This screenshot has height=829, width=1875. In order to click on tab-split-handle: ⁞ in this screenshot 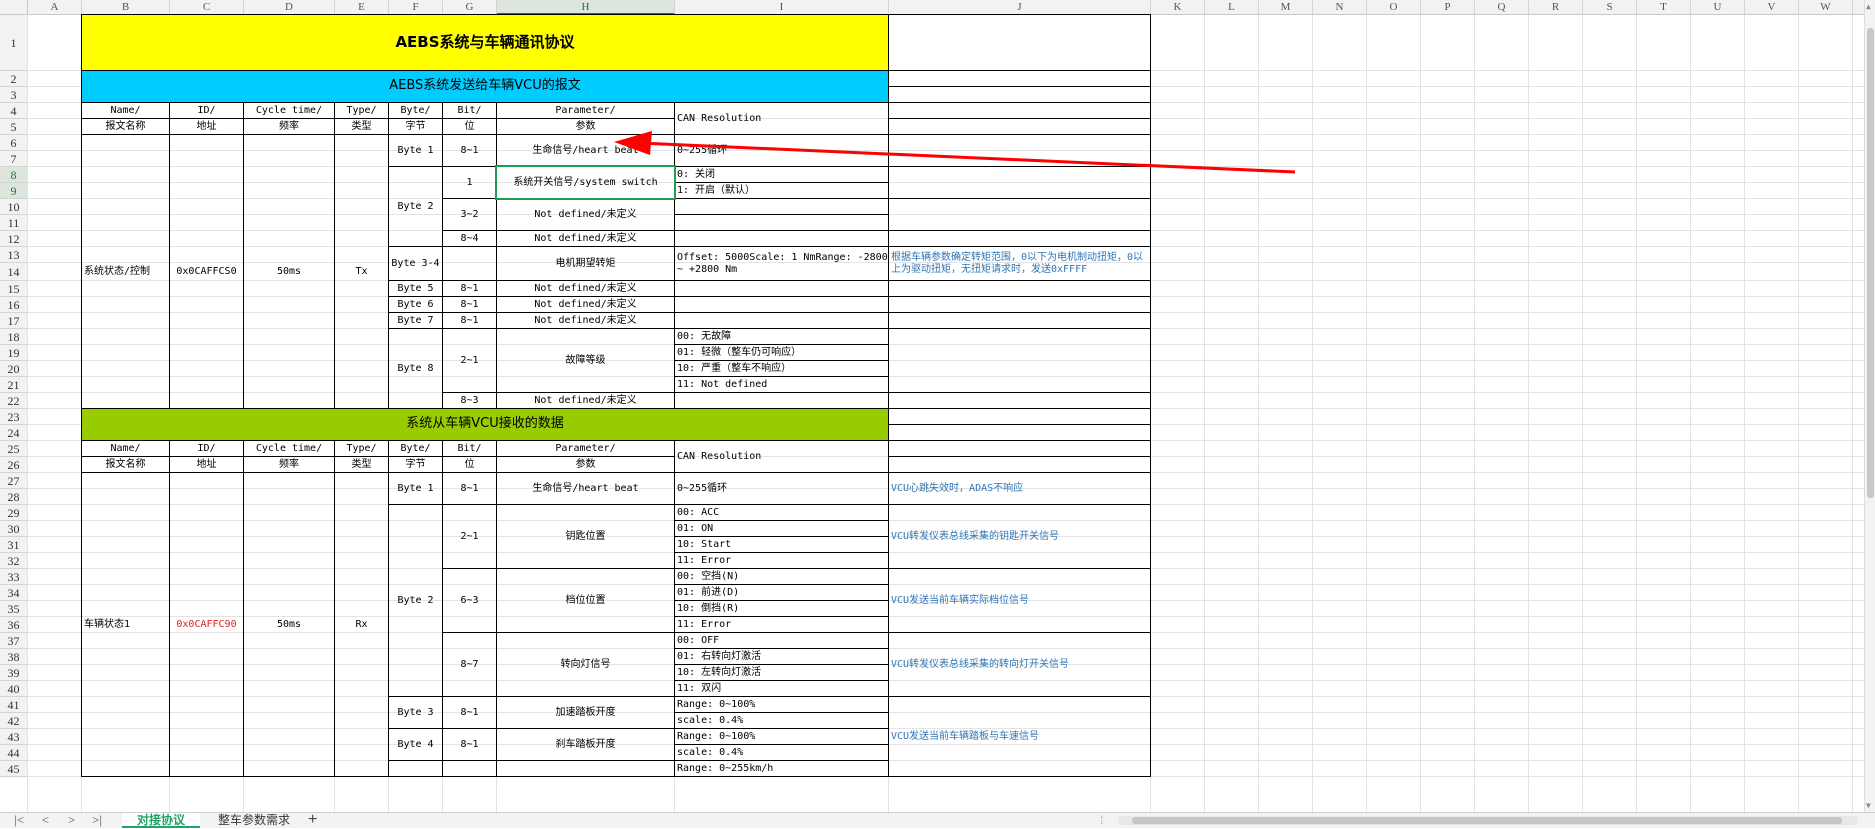, I will do `click(1101, 820)`.